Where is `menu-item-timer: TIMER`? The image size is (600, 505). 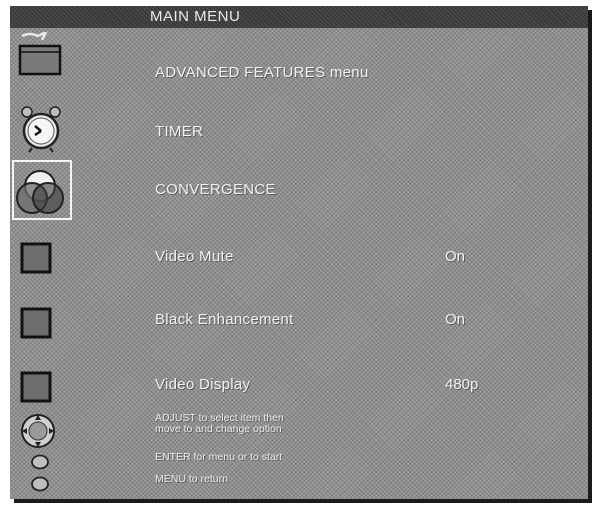 menu-item-timer: TIMER is located at coordinates (179, 131).